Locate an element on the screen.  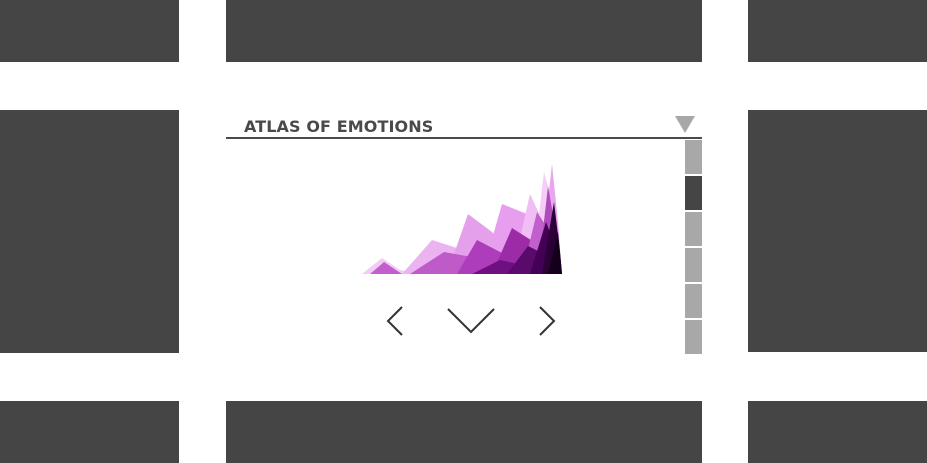
chevron-right-icon is located at coordinates (547, 321).